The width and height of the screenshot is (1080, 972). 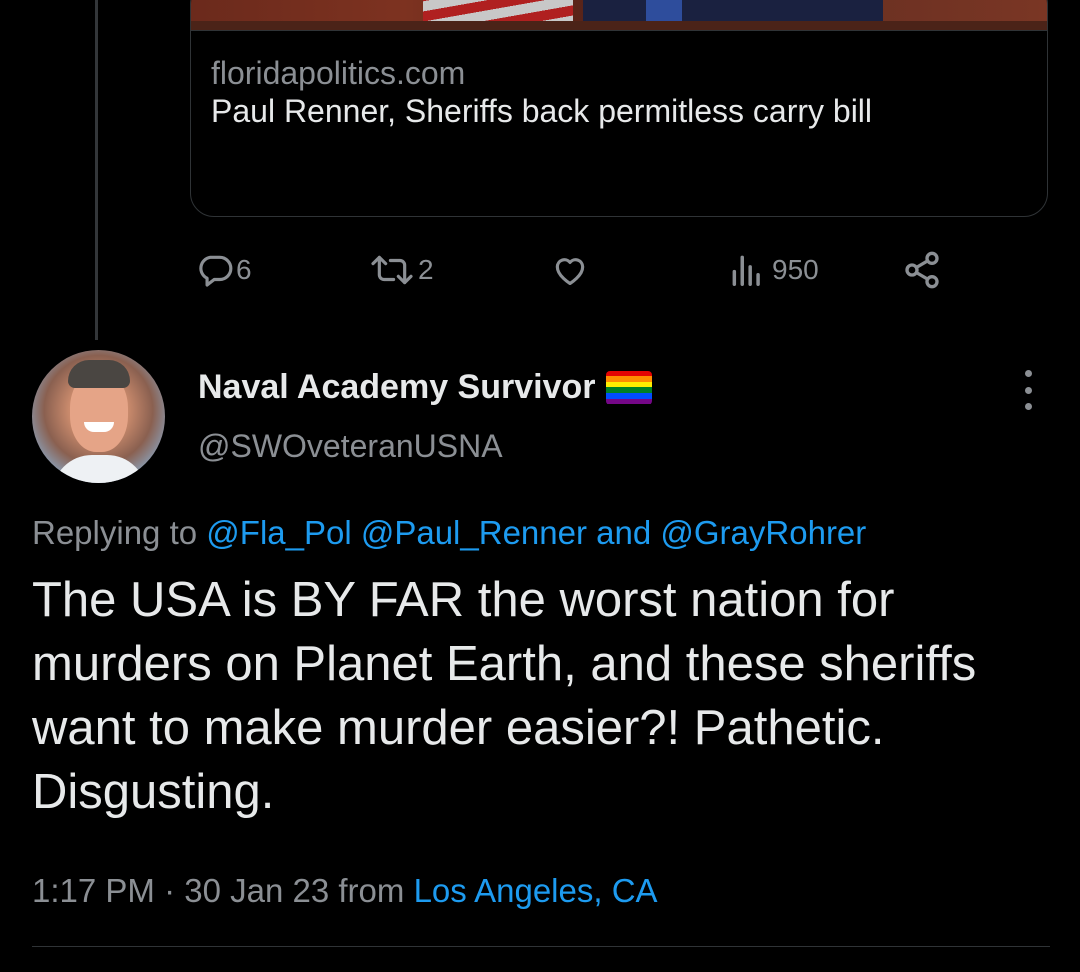 I want to click on views-button: 950, so click(x=774, y=270).